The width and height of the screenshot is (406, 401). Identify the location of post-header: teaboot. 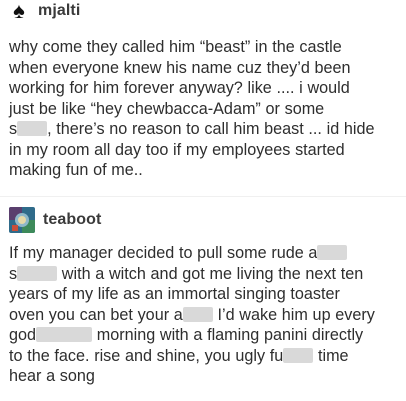
(55, 220).